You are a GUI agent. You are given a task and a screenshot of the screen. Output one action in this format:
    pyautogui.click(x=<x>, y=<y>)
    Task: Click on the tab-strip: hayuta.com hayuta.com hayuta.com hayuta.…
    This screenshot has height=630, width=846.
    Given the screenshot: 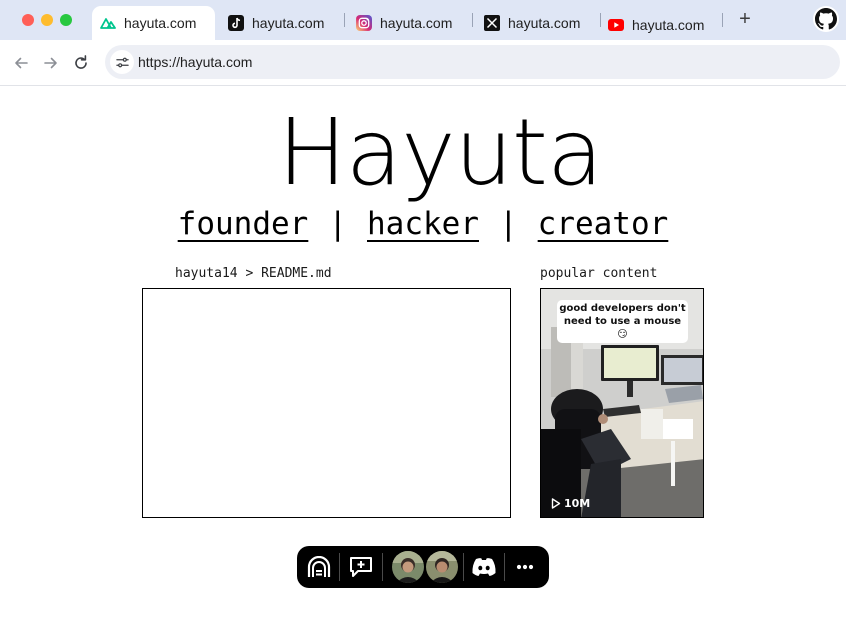 What is the action you would take?
    pyautogui.click(x=423, y=20)
    